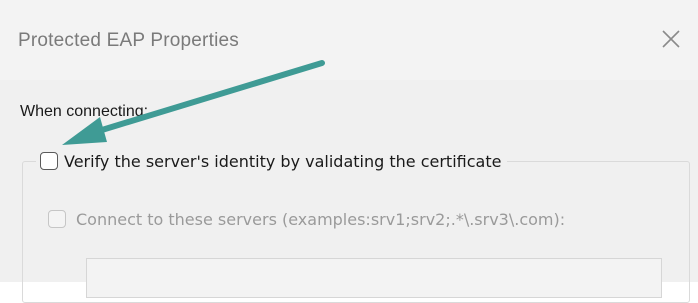  What do you see at coordinates (671, 39) in the screenshot?
I see `close-icon` at bounding box center [671, 39].